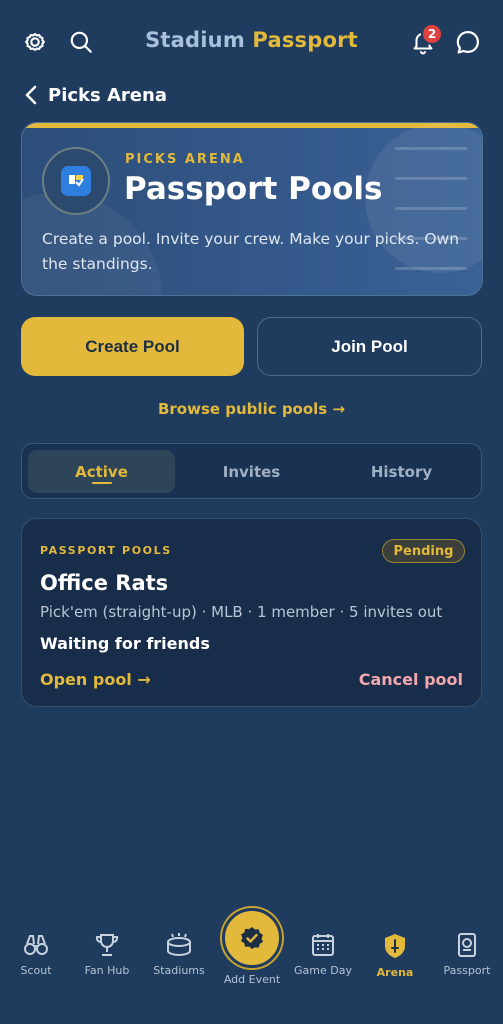 This screenshot has width=503, height=1024. I want to click on nav-label: Game Day, so click(323, 970).